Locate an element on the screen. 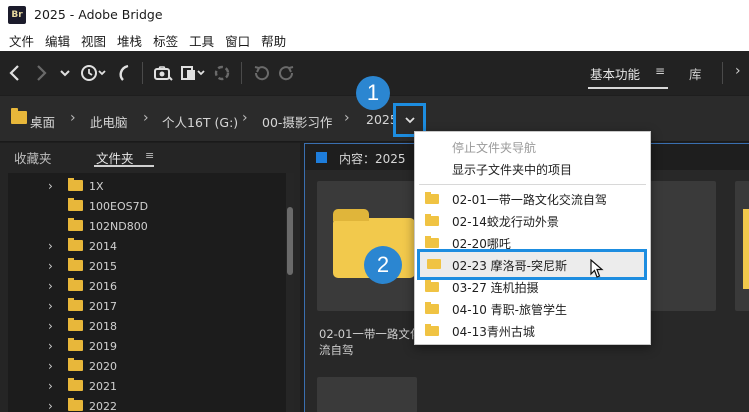 The image size is (749, 412). menu-bar: 文件 编辑 视图 堆栈 标签 工具 窗口 帮助 is located at coordinates (374, 40).